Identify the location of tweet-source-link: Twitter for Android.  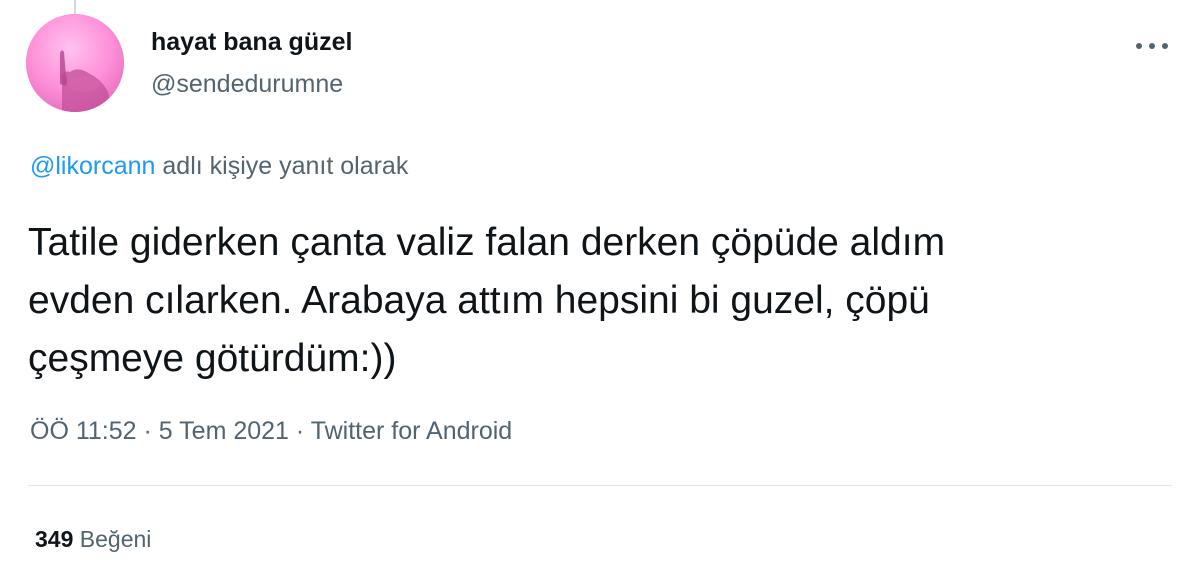
(411, 431).